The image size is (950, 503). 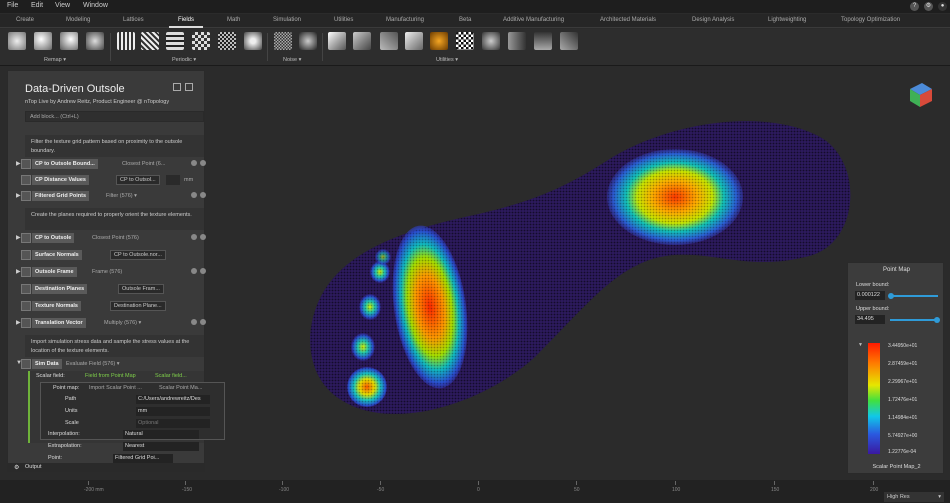 I want to click on menu-file: File, so click(x=12, y=5).